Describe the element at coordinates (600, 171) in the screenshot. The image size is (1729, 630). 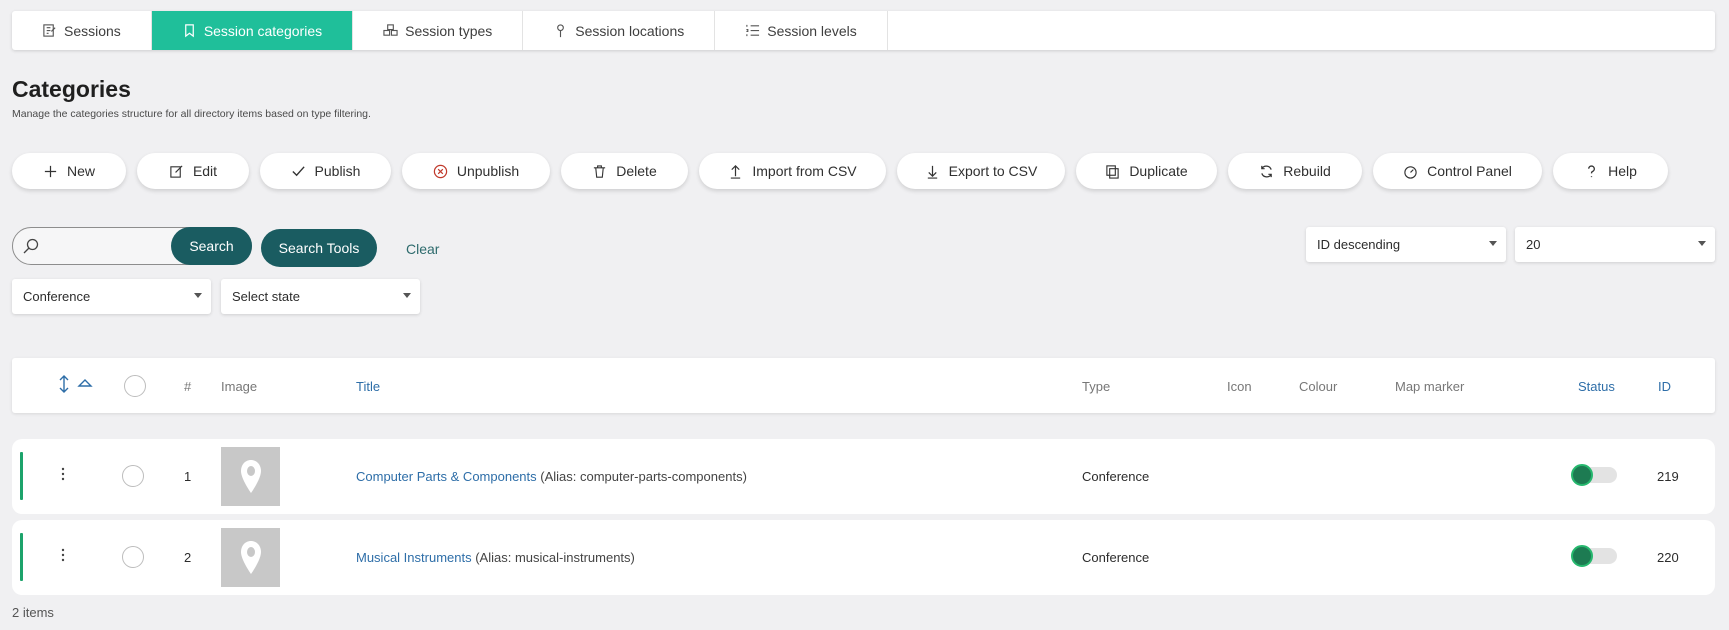
I see `trash-icon` at that location.